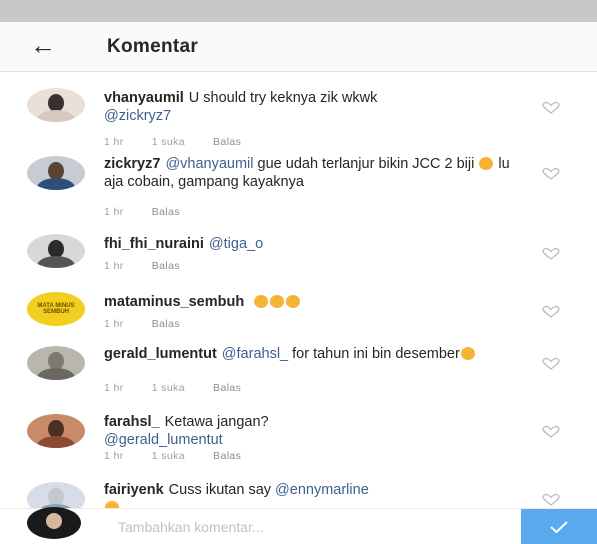  Describe the element at coordinates (153, 46) in the screenshot. I see `page-title: Komentar` at that location.